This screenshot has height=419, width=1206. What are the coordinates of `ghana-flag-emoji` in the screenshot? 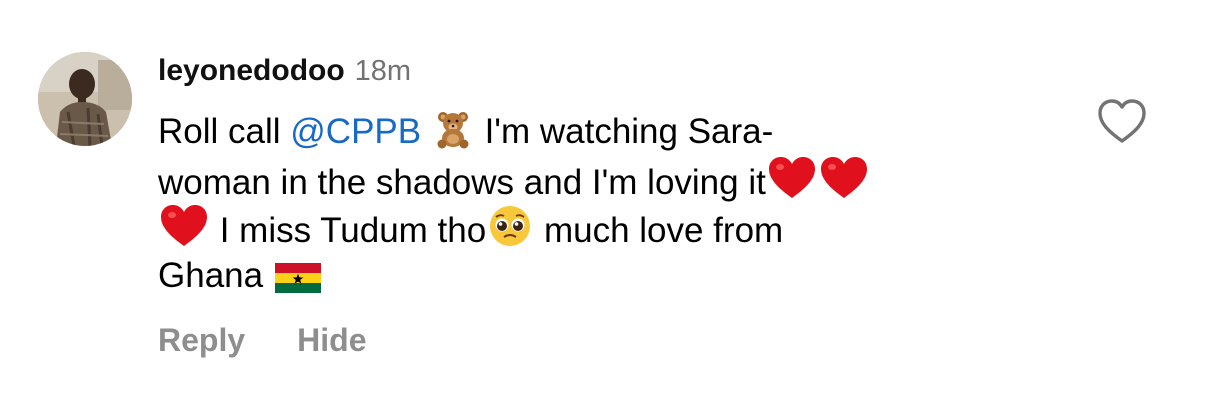 It's located at (297, 282).